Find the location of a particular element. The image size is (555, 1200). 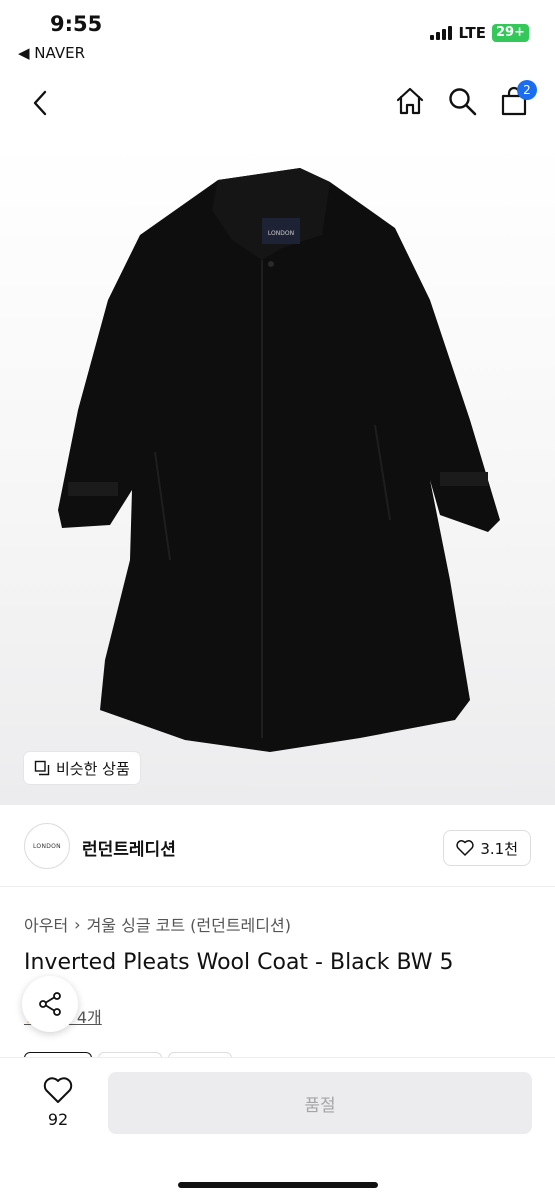

brand-logo: LONDON is located at coordinates (47, 846).